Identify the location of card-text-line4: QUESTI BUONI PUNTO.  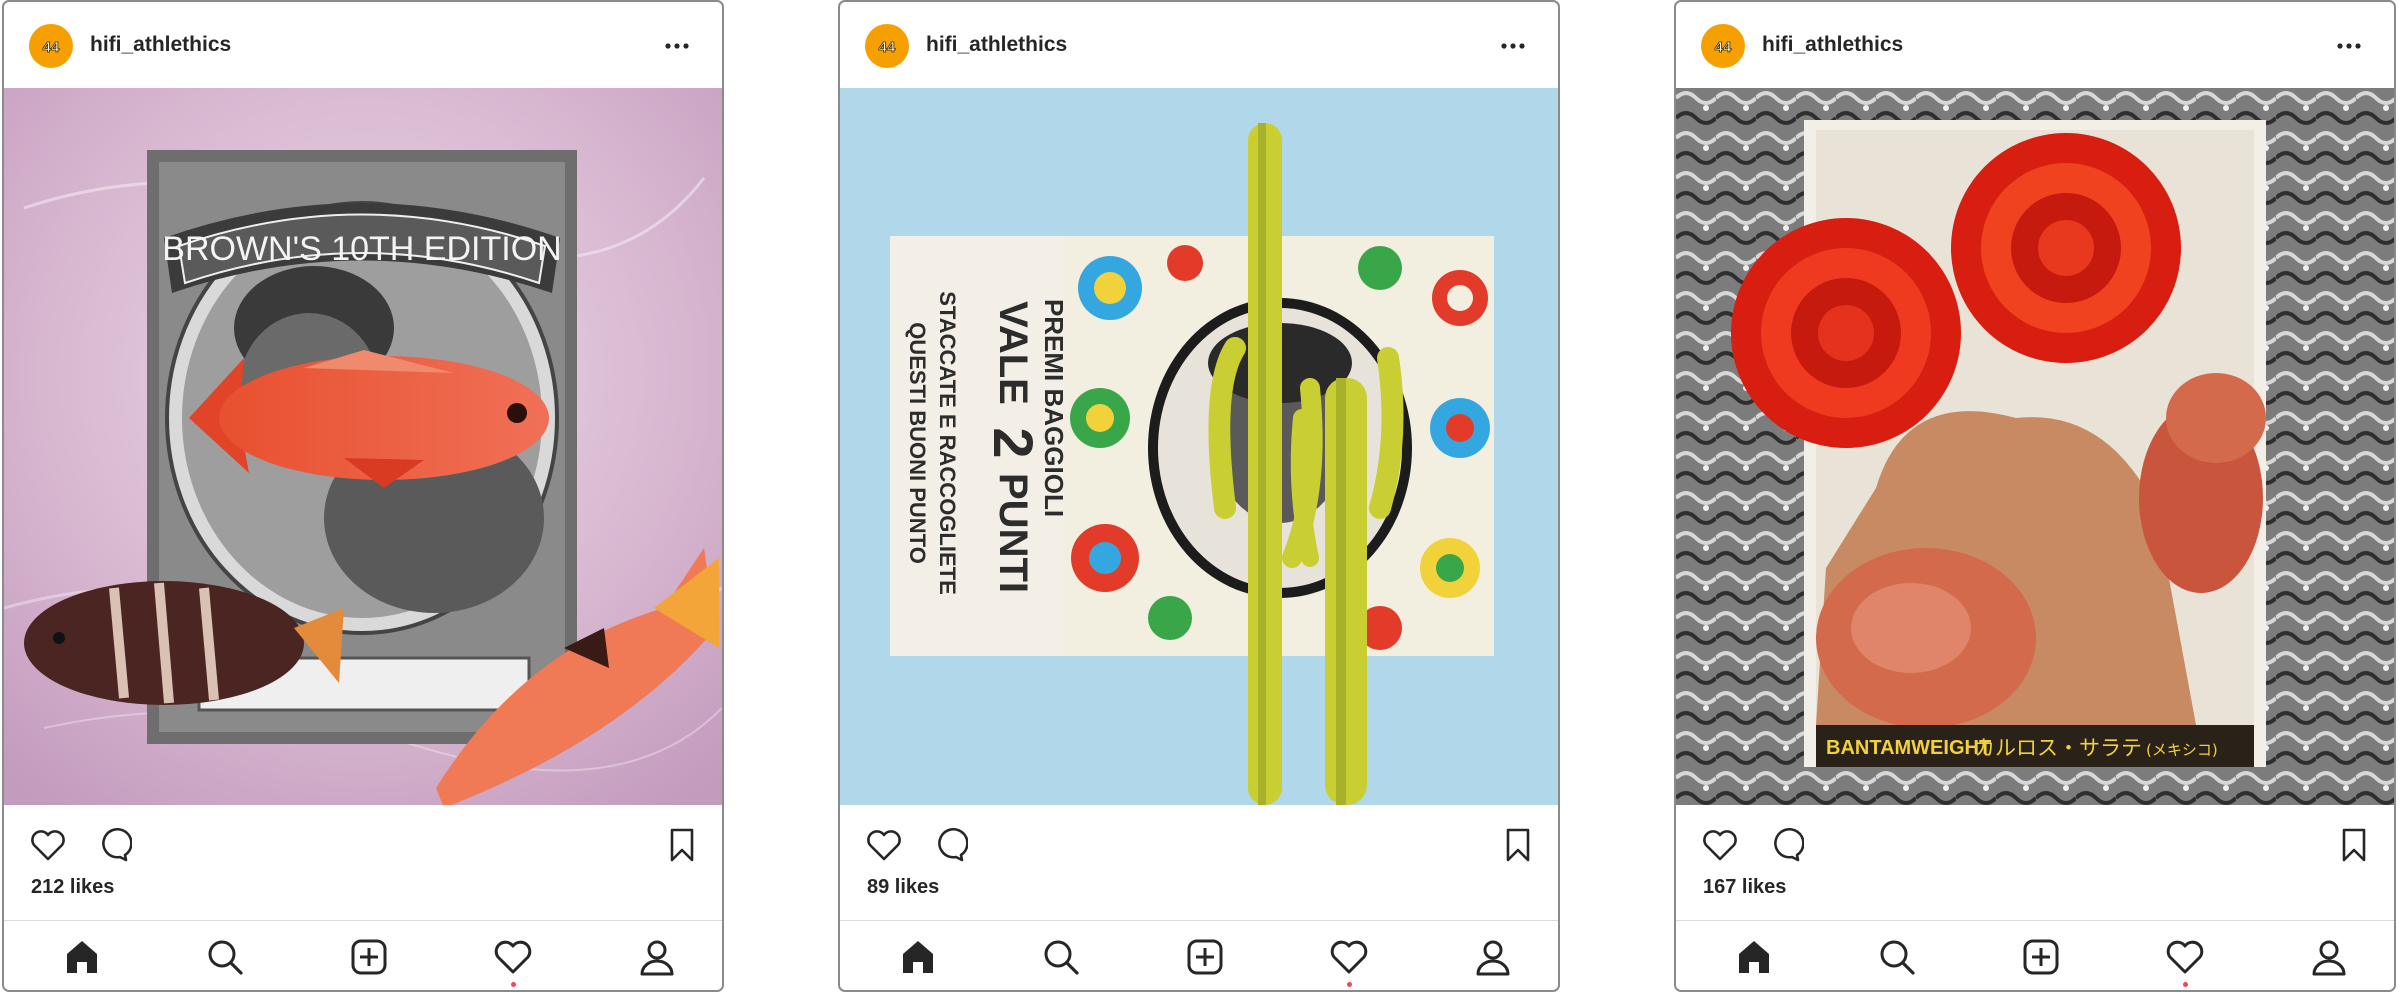
(917, 443).